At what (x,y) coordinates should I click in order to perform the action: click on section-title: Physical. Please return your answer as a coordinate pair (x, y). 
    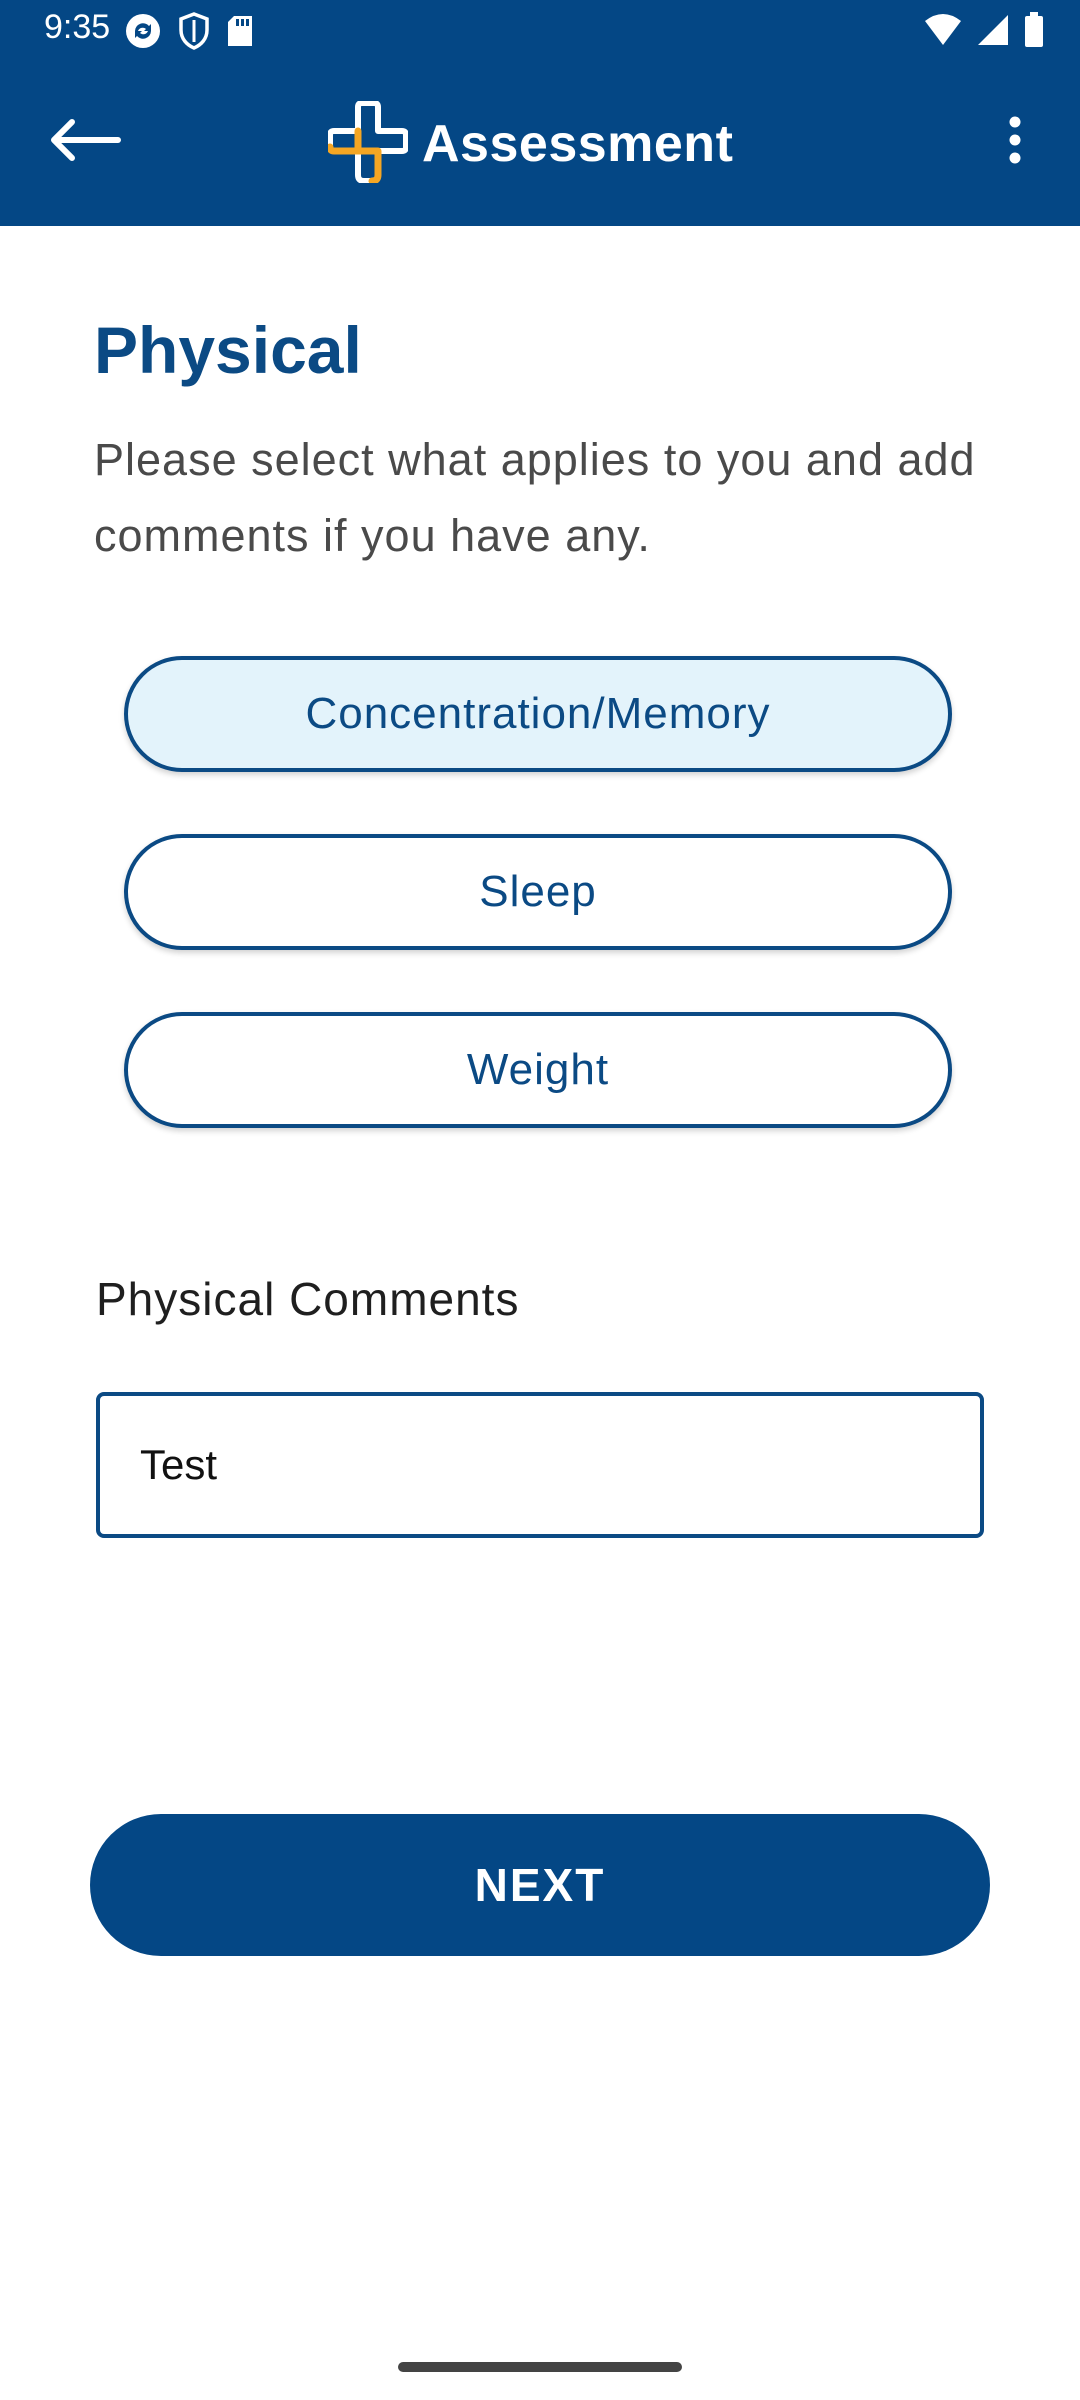
    Looking at the image, I should click on (228, 350).